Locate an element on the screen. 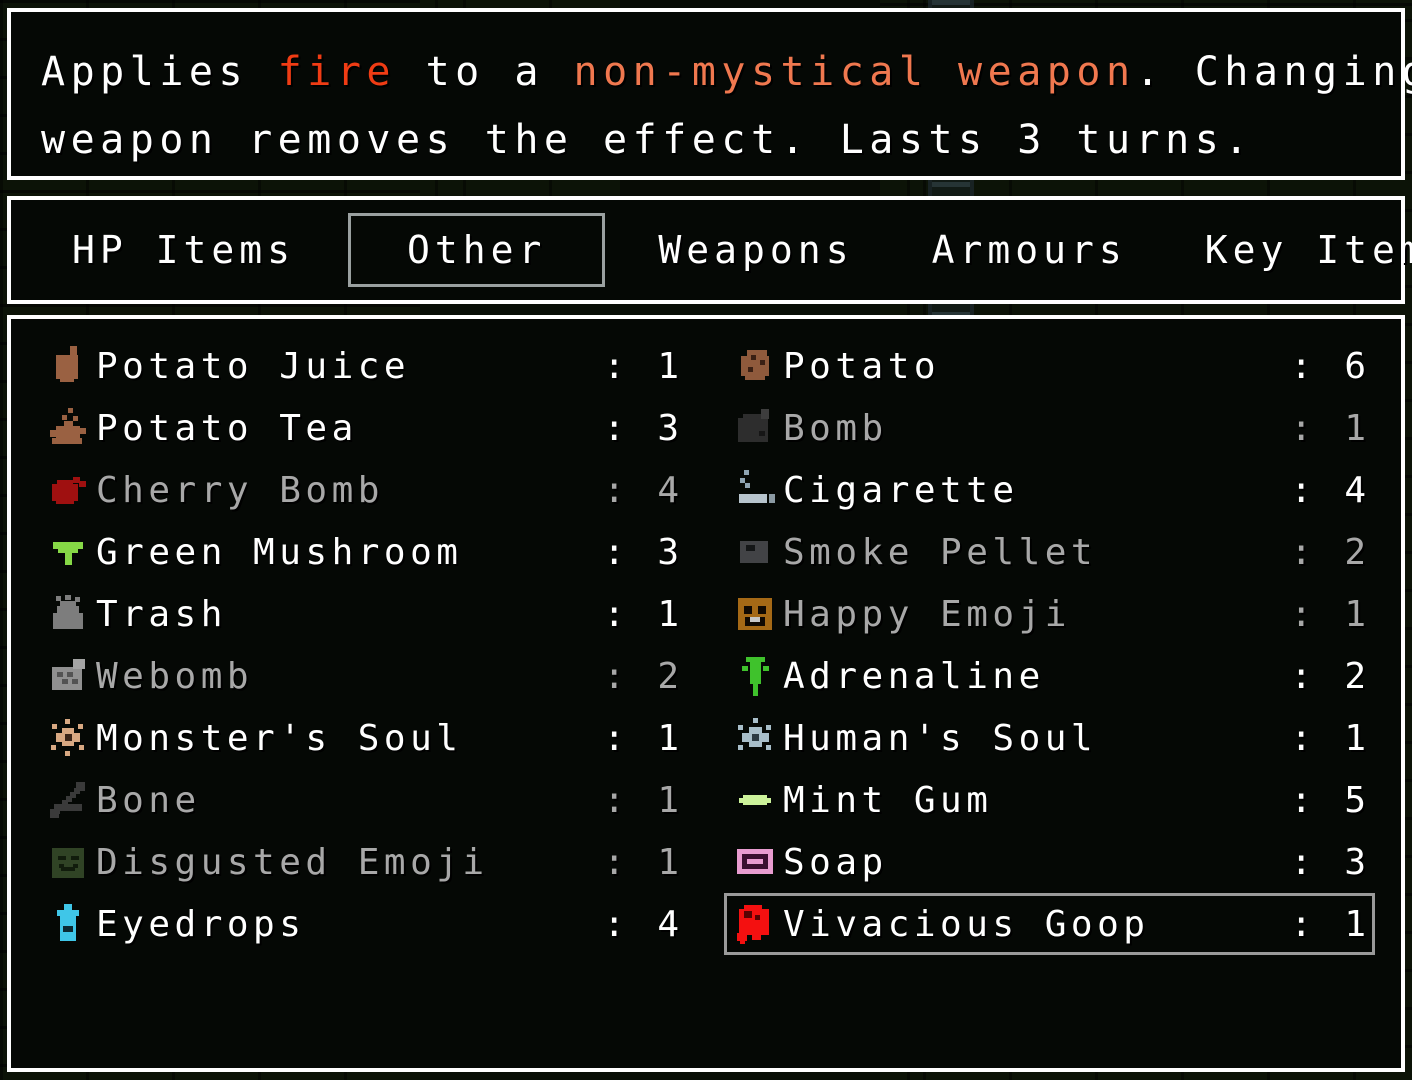  inventory-item-row: Potato Tea:3 is located at coordinates (362, 428).